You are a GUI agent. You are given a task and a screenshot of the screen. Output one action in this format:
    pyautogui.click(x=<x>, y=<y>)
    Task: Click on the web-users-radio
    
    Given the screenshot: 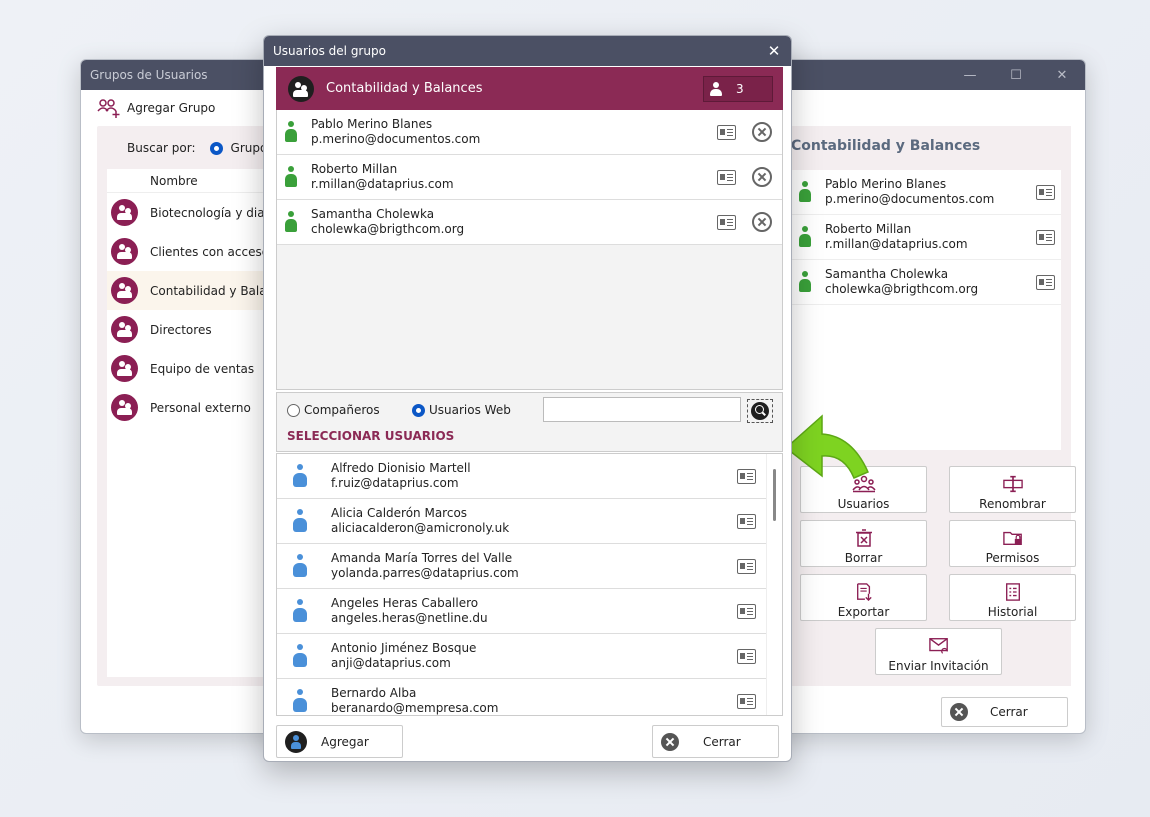 What is the action you would take?
    pyautogui.click(x=418, y=410)
    